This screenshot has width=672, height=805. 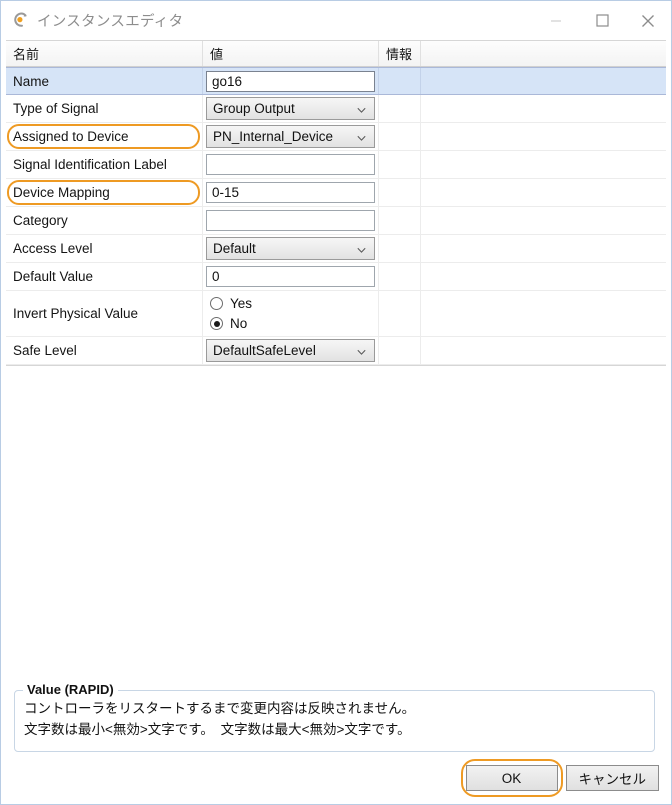 I want to click on row-label-signal-identification-label: Signal Identification Label, so click(x=104, y=164).